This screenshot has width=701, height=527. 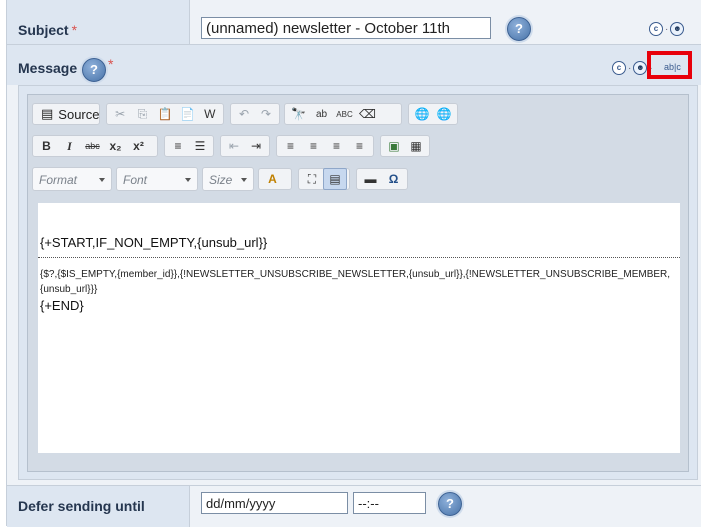 What do you see at coordinates (81, 506) in the screenshot?
I see `defer-label: Defer sending until` at bounding box center [81, 506].